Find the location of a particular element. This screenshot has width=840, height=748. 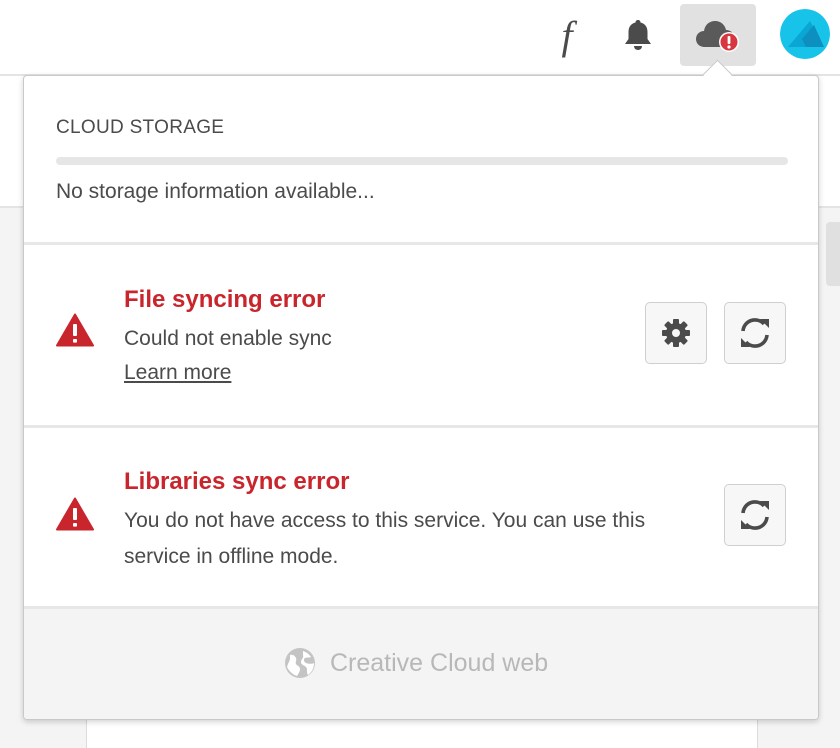

avatar is located at coordinates (805, 34).